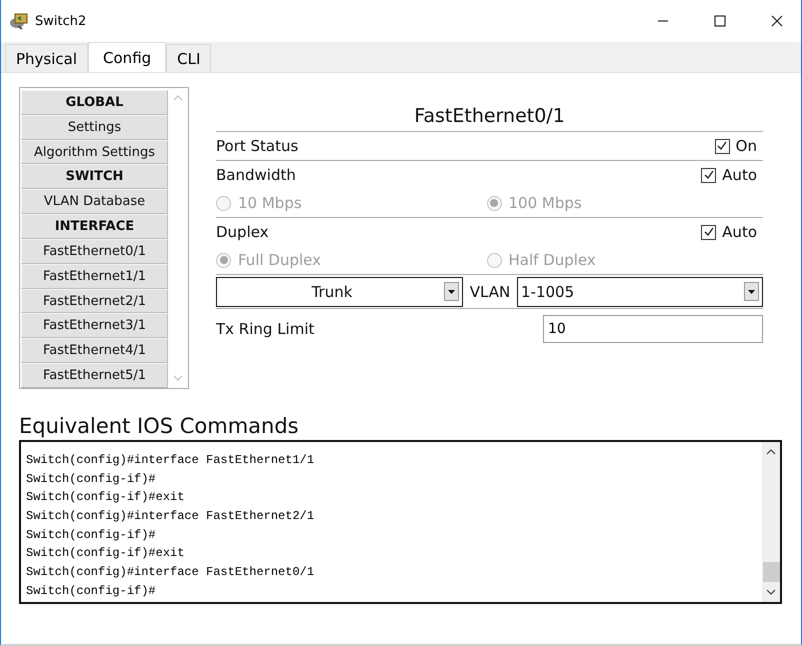 The image size is (802, 646). What do you see at coordinates (489, 109) in the screenshot?
I see `interface-title: FastEthernet0/1` at bounding box center [489, 109].